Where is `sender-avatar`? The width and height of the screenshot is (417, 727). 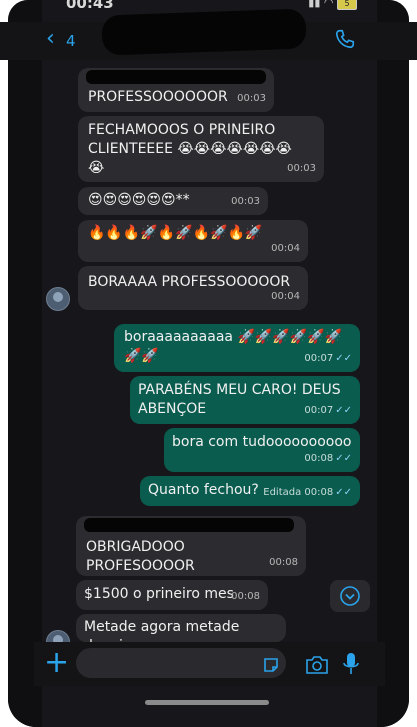
sender-avatar is located at coordinates (58, 299).